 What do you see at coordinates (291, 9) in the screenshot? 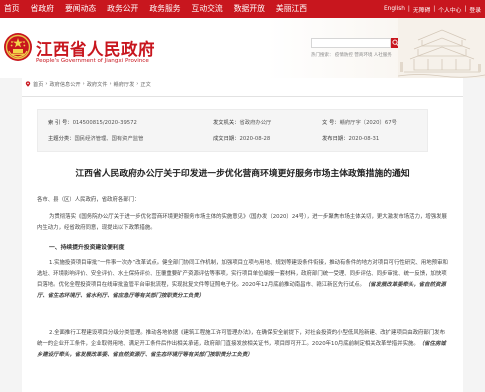
I see `nav-beautiful-jiangxi: 美丽江西` at bounding box center [291, 9].